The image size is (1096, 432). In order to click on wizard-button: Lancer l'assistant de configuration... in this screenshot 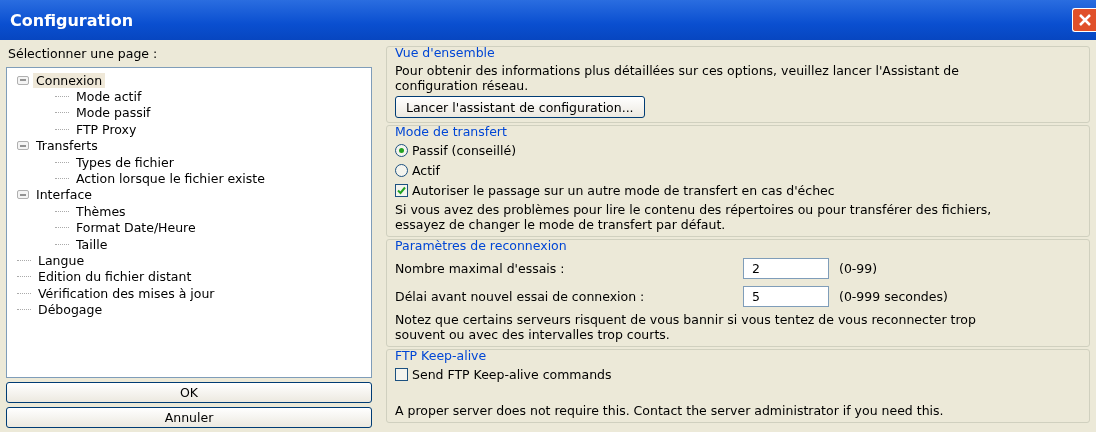, I will do `click(520, 107)`.